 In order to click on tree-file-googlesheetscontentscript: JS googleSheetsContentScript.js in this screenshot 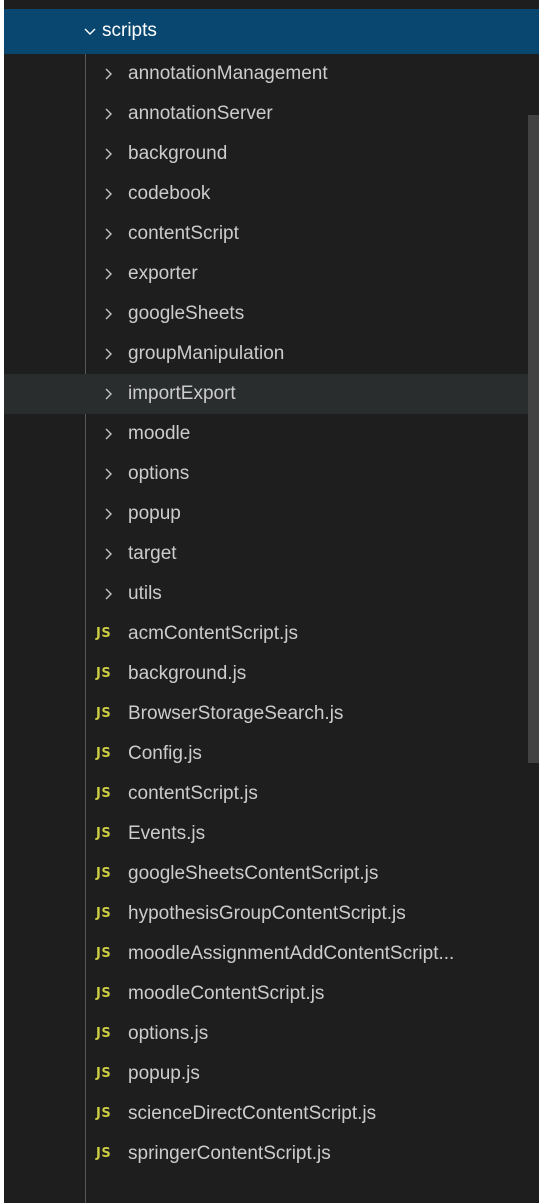, I will do `click(271, 874)`.